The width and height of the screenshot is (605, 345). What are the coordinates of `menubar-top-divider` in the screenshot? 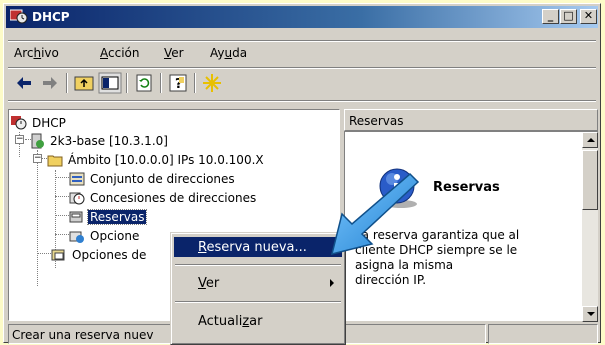 It's located at (302, 41).